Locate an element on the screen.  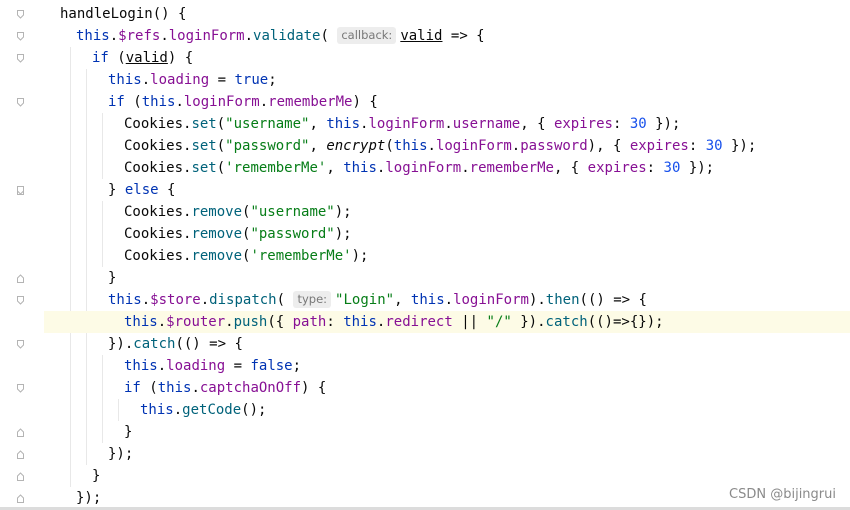
code-token: , is located at coordinates (335, 168).